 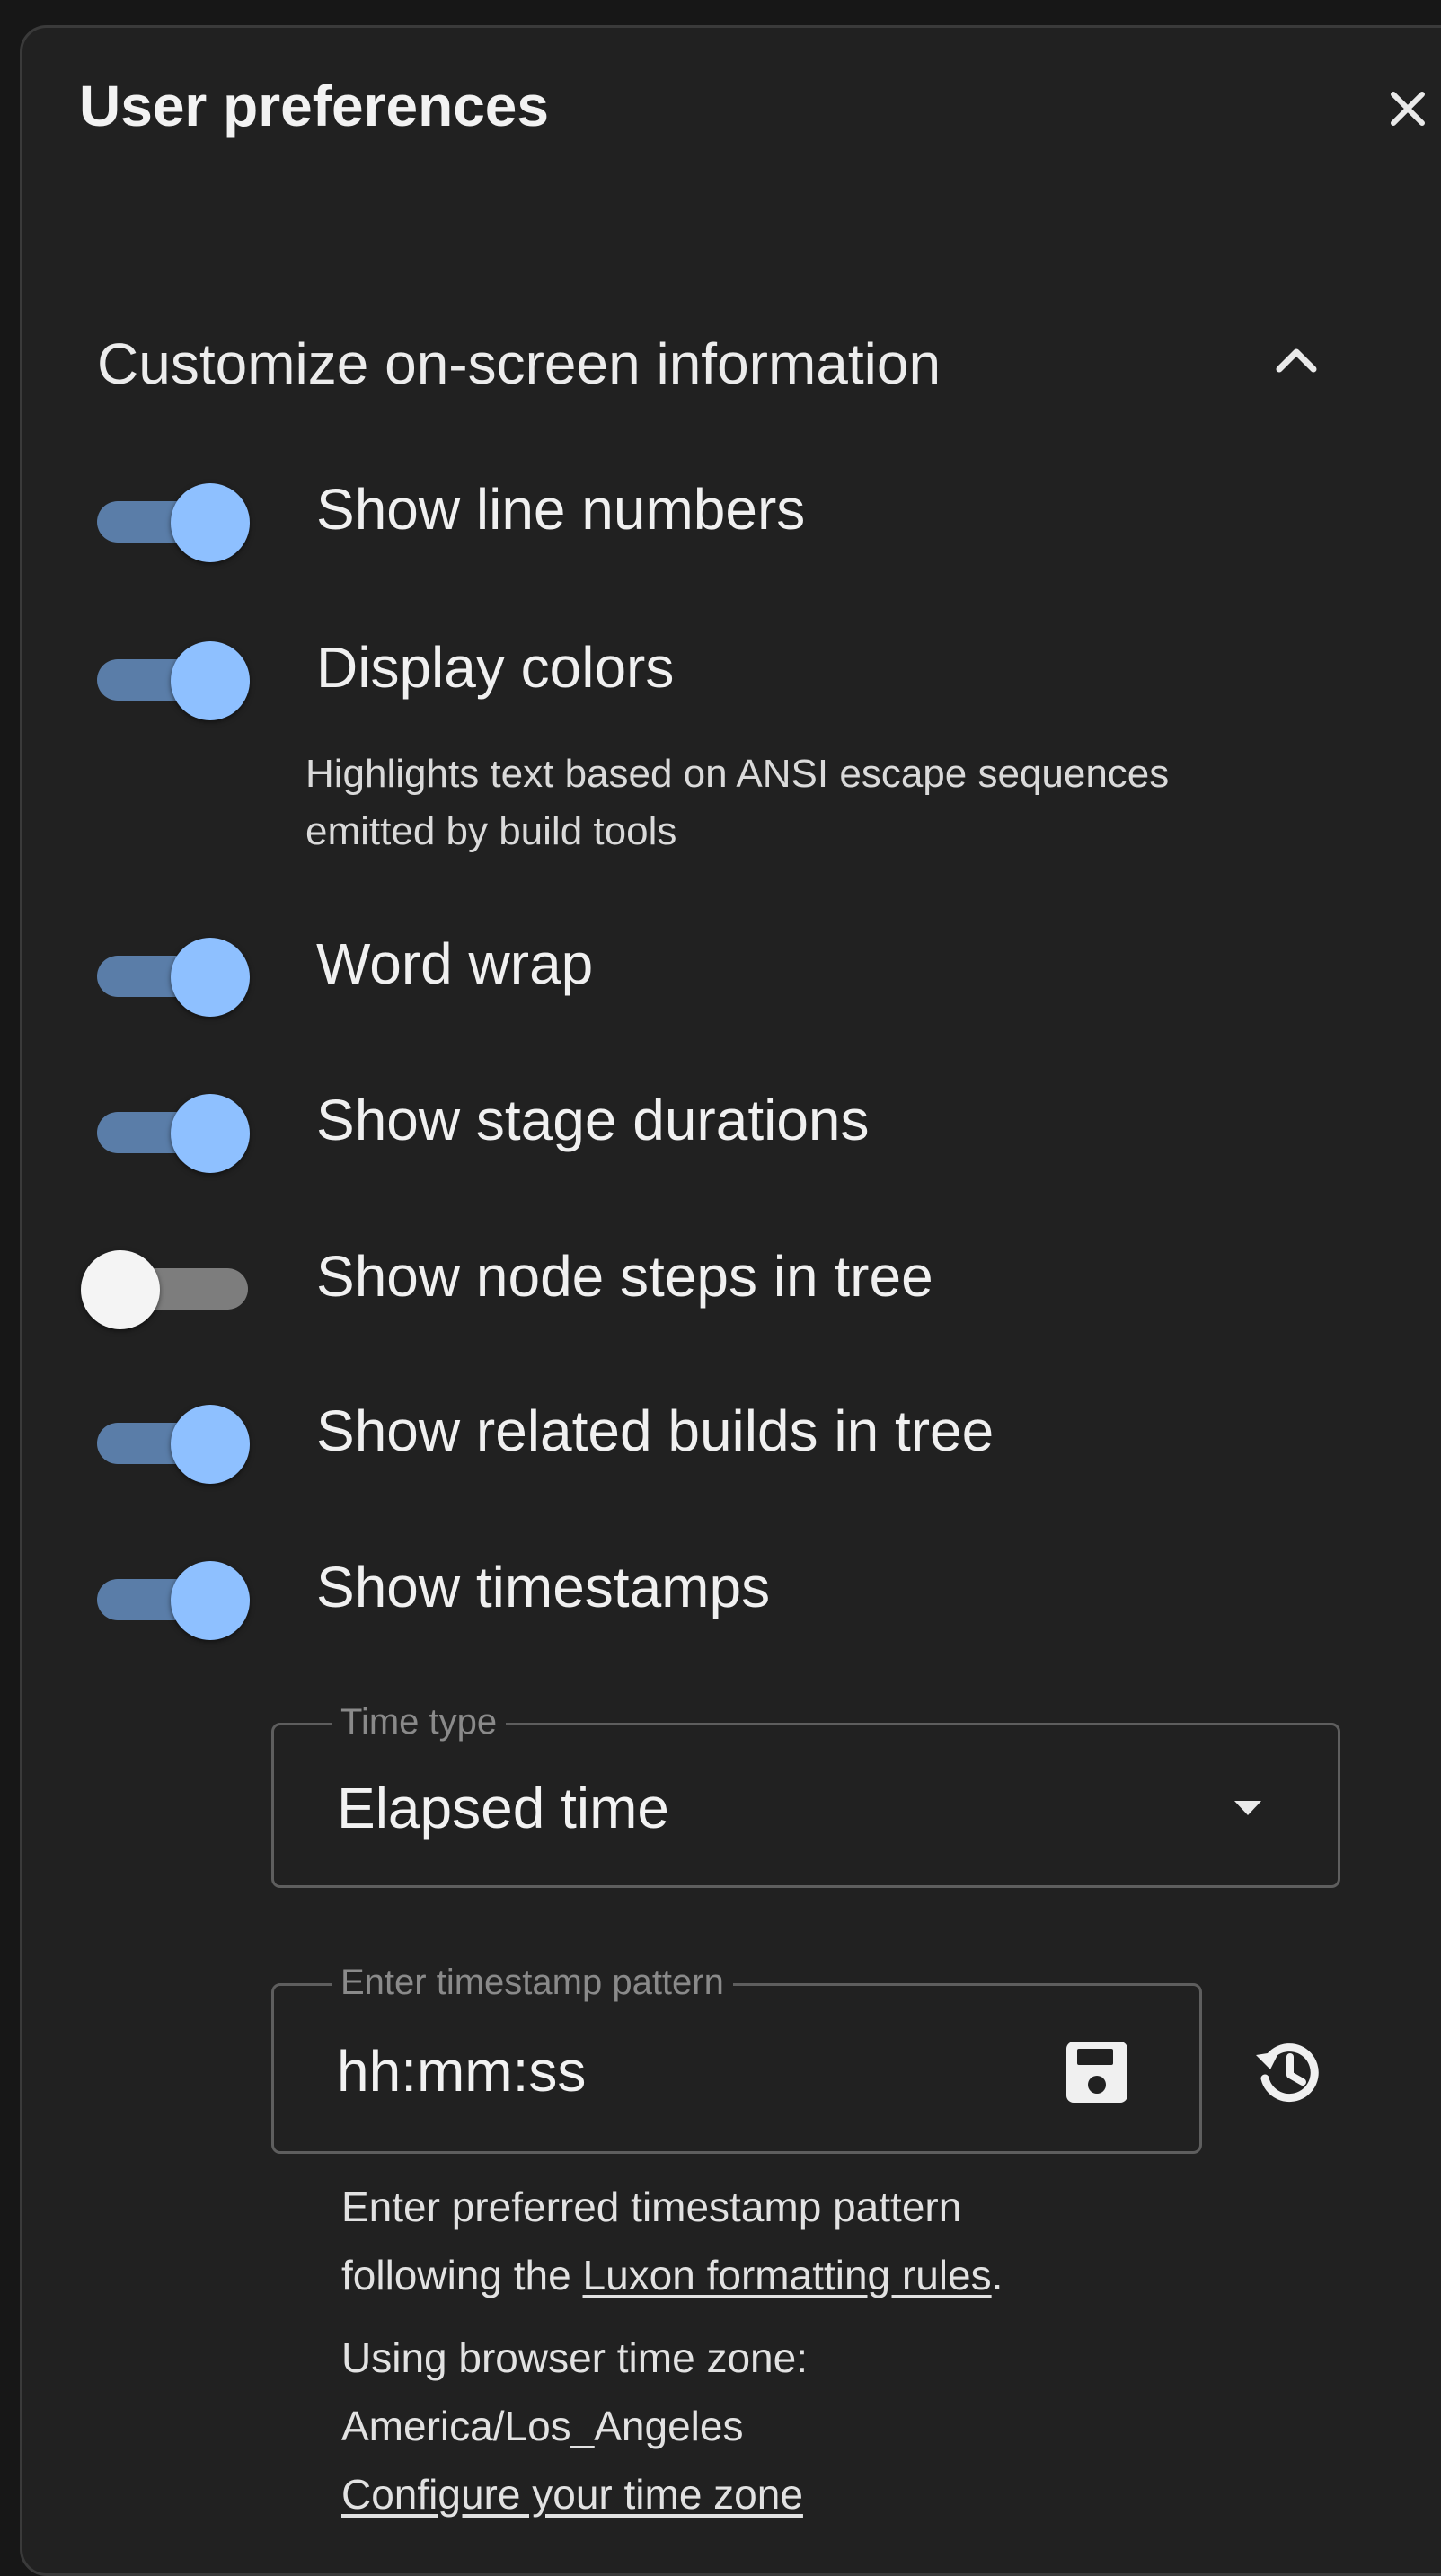 I want to click on section-header-customize: Customize on-screen information, so click(x=726, y=363).